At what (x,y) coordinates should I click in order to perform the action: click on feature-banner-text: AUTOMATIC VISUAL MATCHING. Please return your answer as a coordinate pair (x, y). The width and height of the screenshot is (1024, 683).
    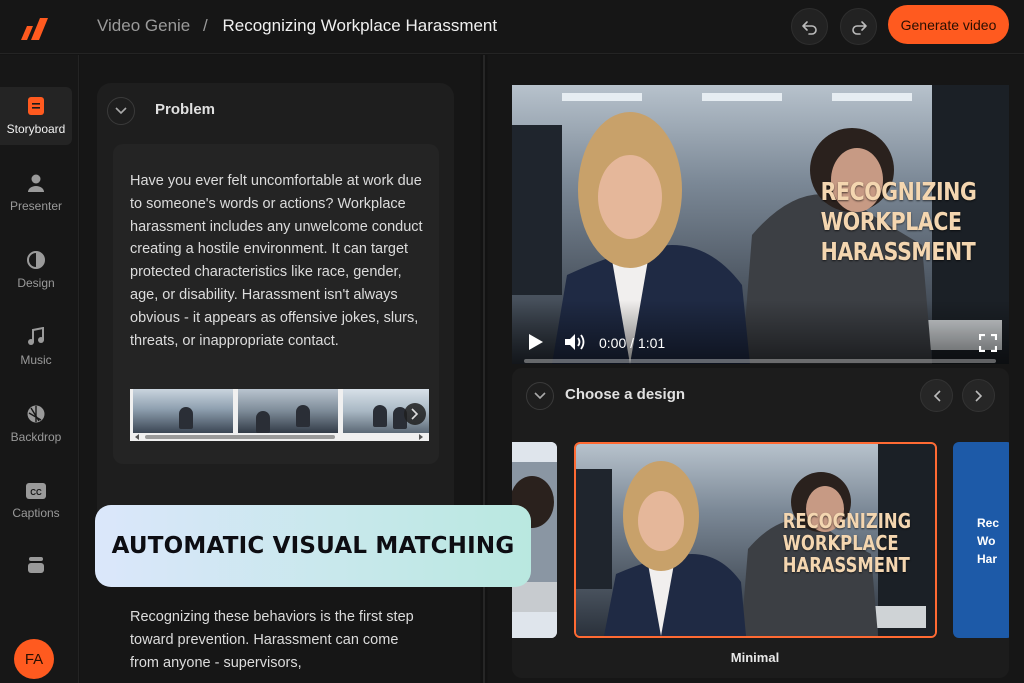
    Looking at the image, I should click on (313, 546).